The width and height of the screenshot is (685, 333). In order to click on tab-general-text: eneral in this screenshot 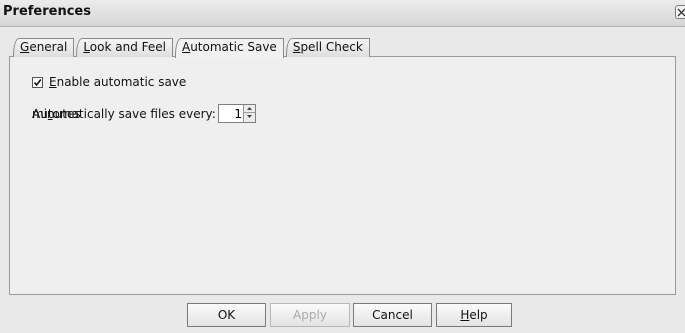, I will do `click(48, 47)`.